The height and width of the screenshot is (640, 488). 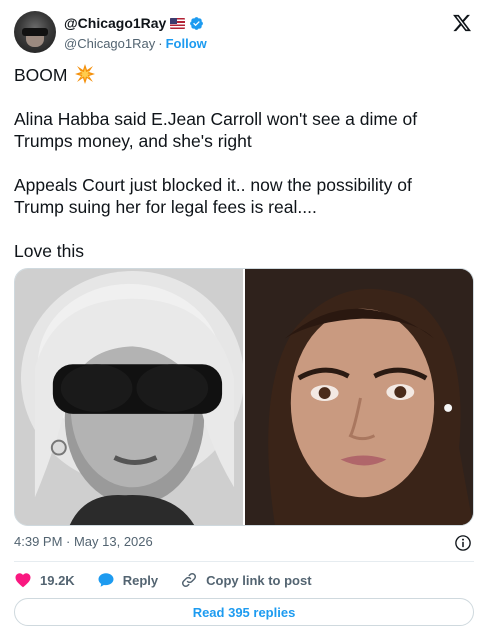 What do you see at coordinates (85, 74) in the screenshot?
I see `collision-emoji-icon` at bounding box center [85, 74].